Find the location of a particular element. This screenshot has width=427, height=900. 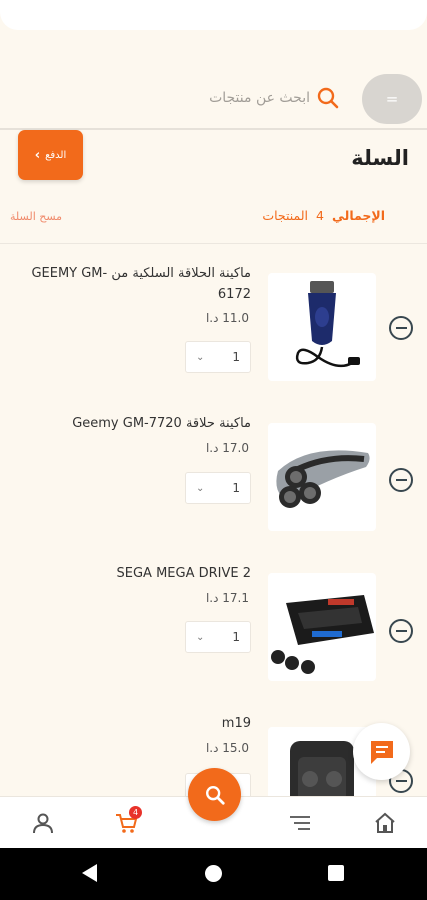

total-count: 4 is located at coordinates (320, 215).